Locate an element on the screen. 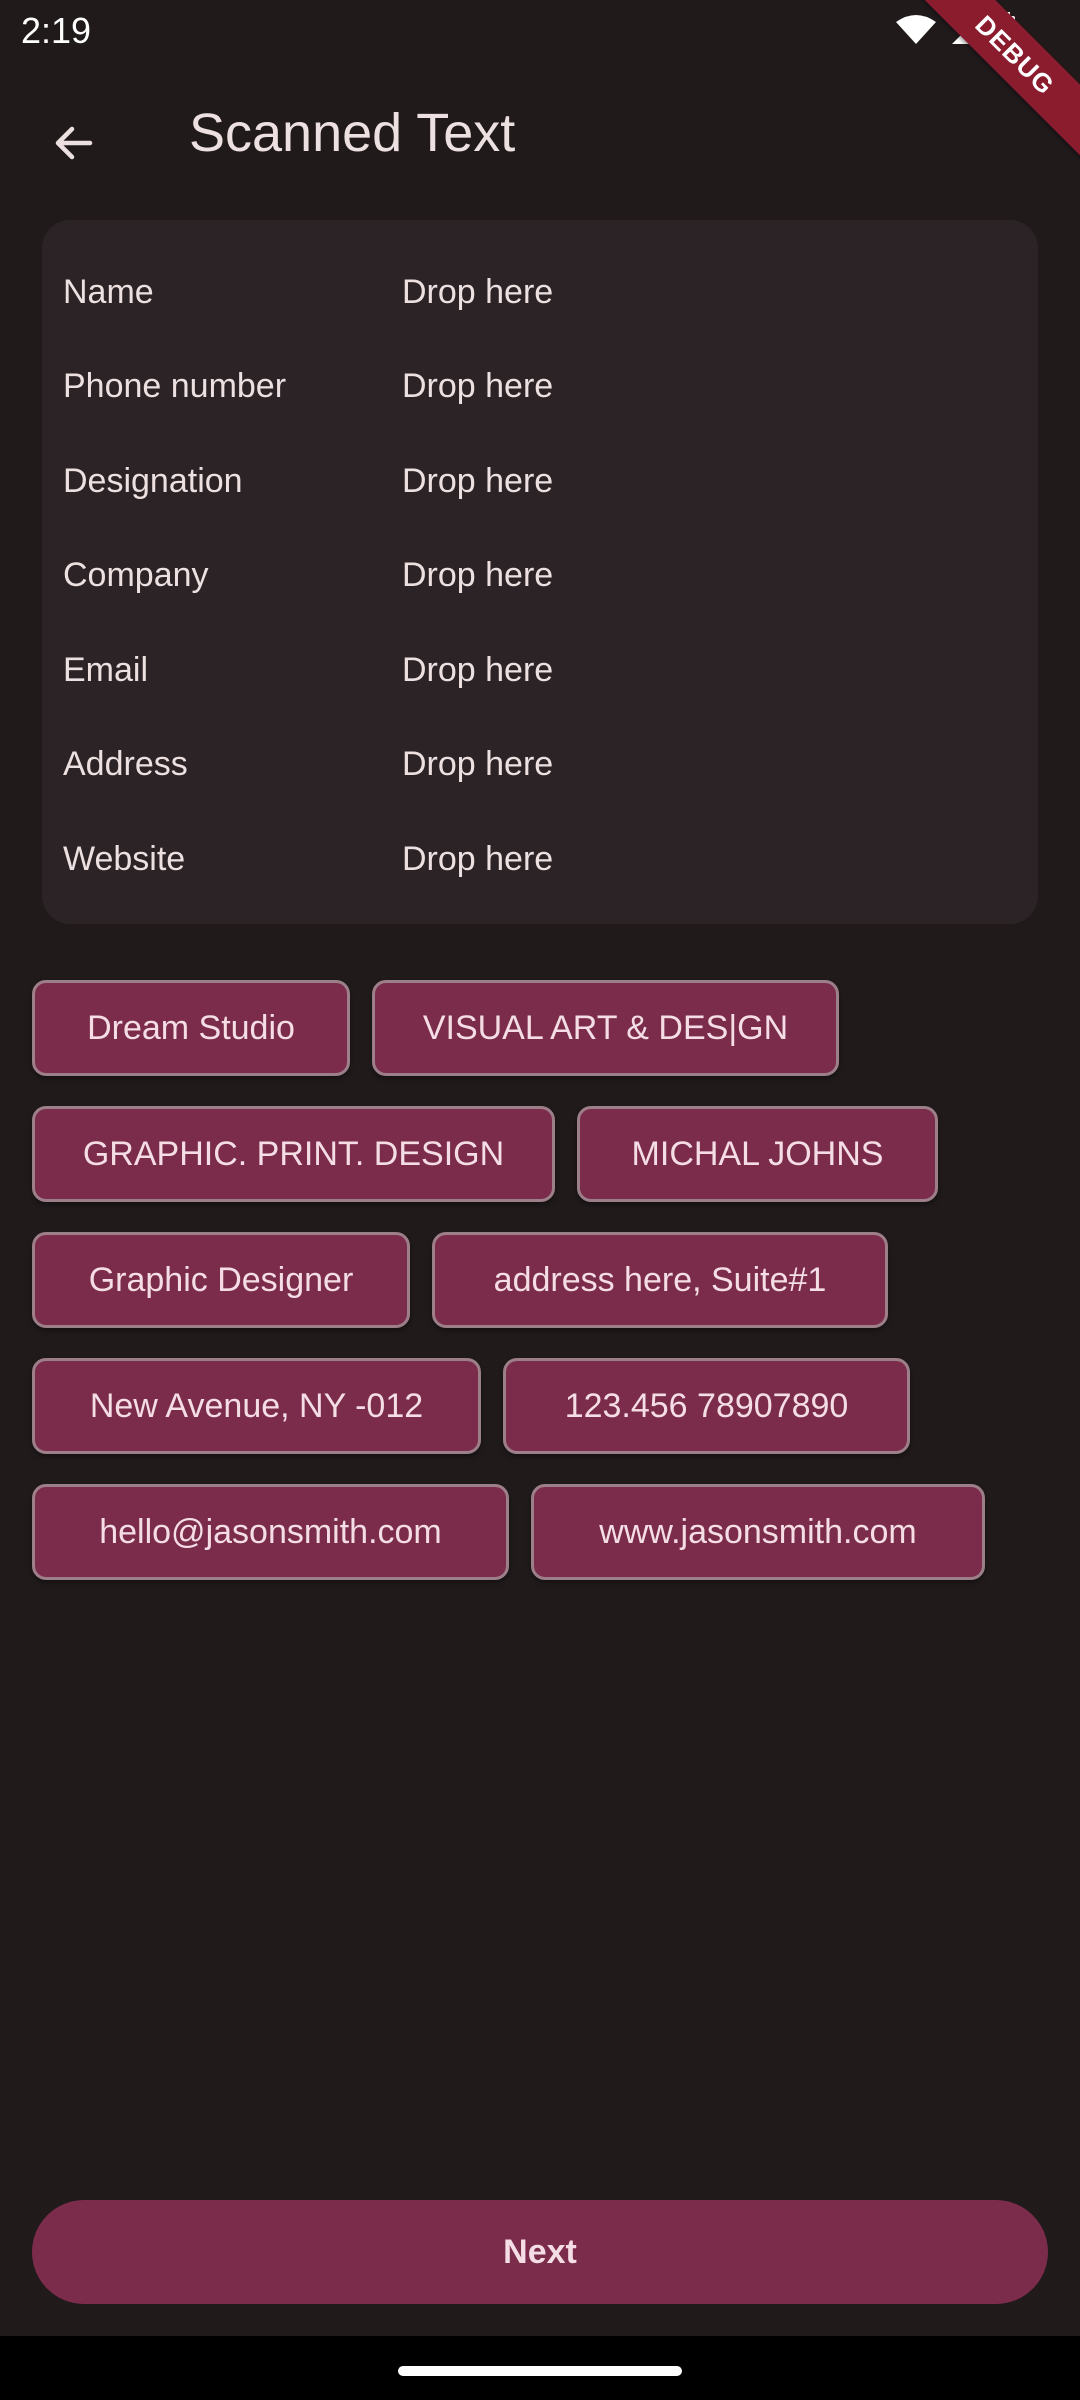 Image resolution: width=1080 pixels, height=2400 pixels. field-row-email: Email Drop here is located at coordinates (543, 673).